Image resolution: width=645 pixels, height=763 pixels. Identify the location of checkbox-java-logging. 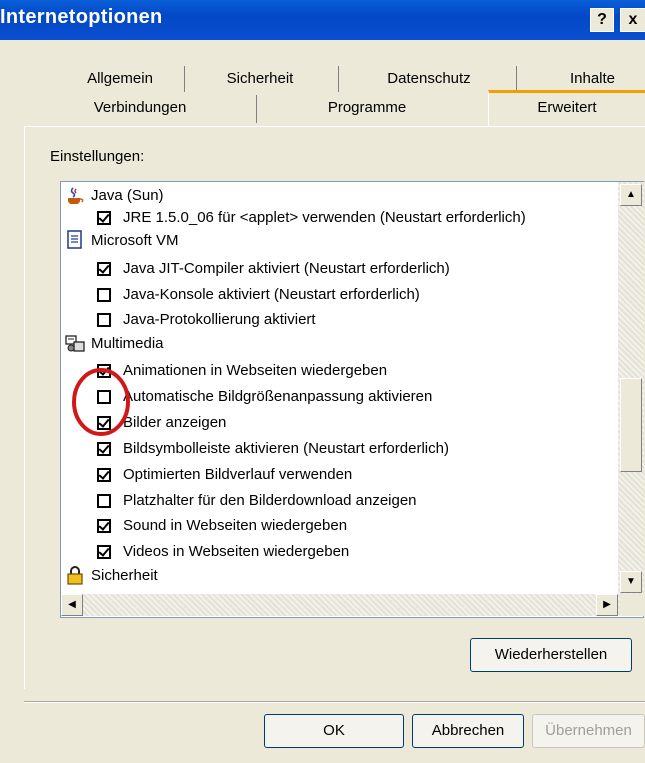
(104, 320).